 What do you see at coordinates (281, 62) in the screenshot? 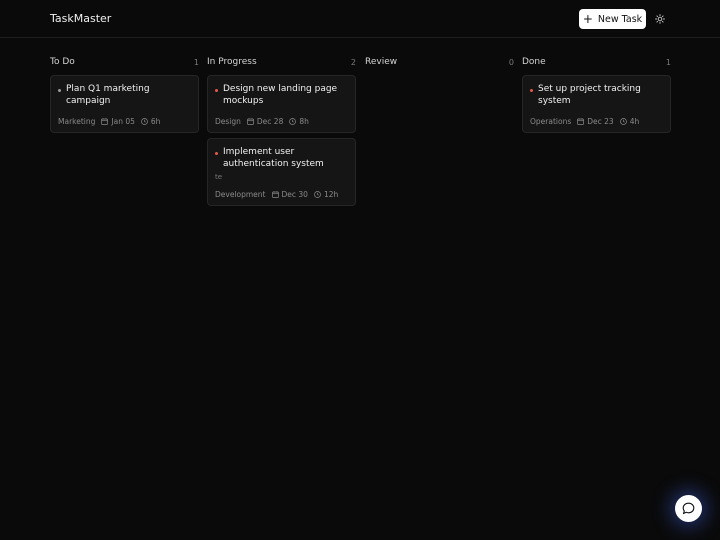
I see `column-header: In Progress 2` at bounding box center [281, 62].